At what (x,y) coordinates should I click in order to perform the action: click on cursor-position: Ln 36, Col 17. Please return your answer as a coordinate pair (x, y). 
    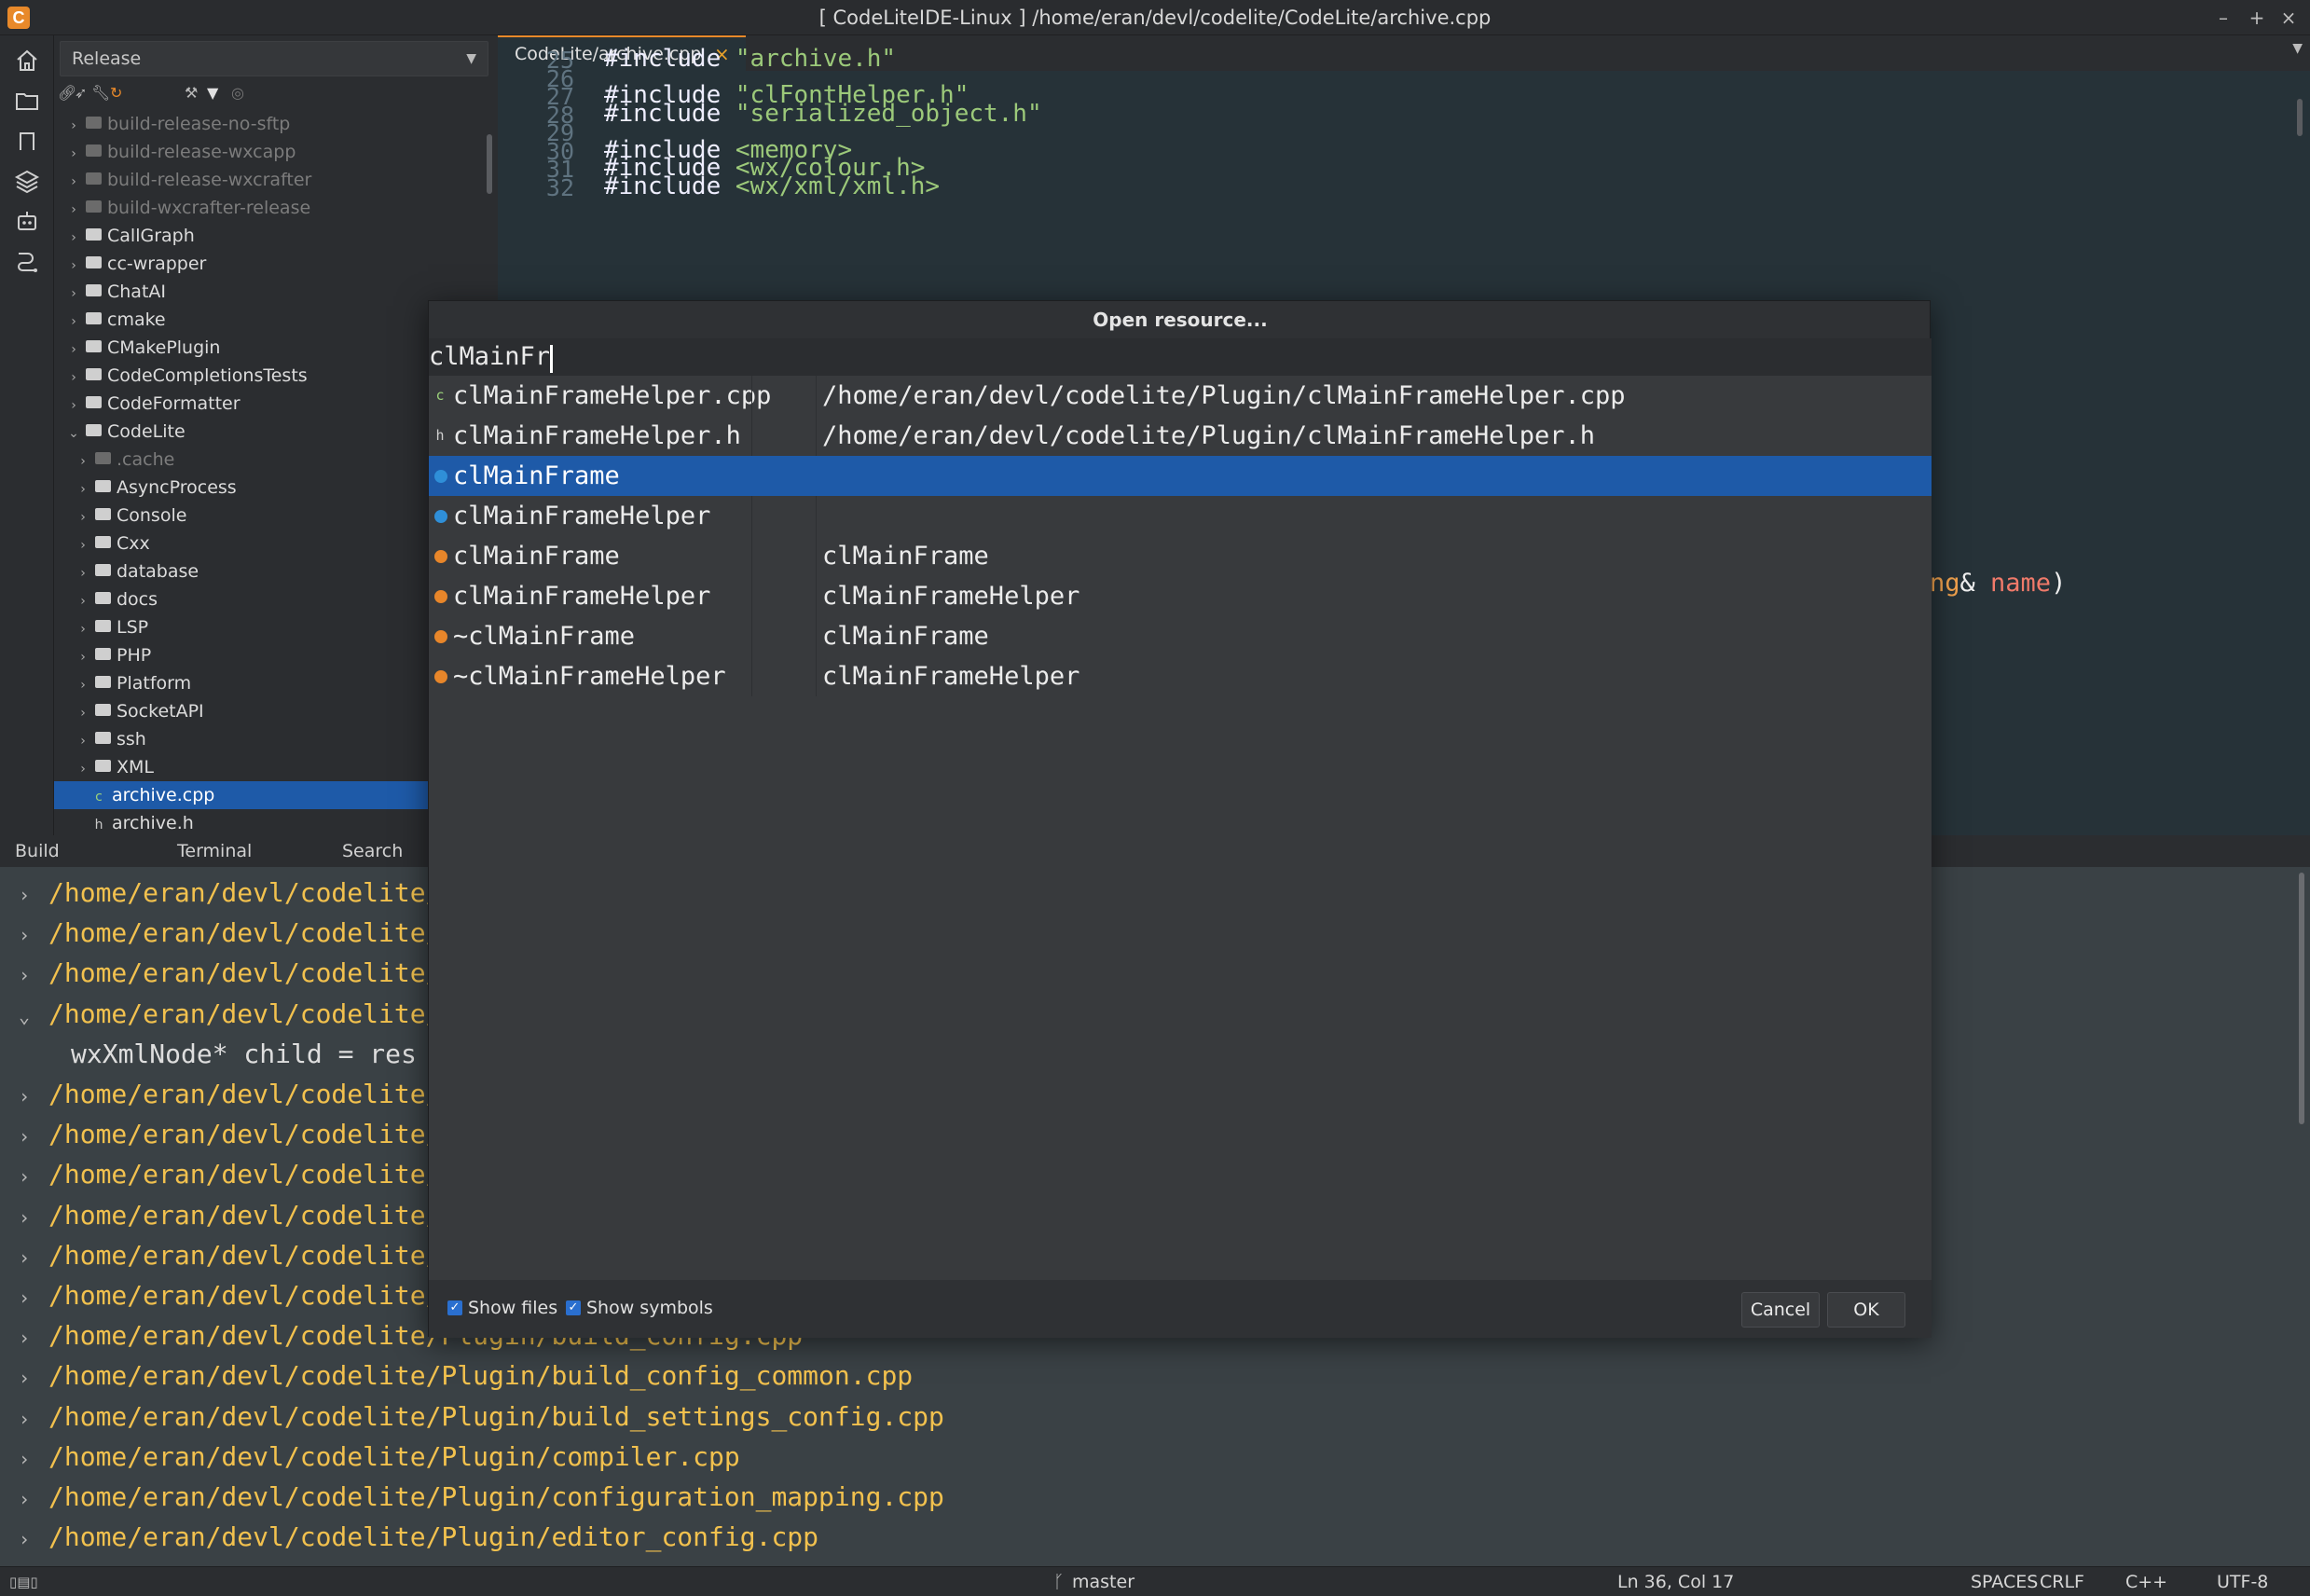
    Looking at the image, I should click on (1675, 1581).